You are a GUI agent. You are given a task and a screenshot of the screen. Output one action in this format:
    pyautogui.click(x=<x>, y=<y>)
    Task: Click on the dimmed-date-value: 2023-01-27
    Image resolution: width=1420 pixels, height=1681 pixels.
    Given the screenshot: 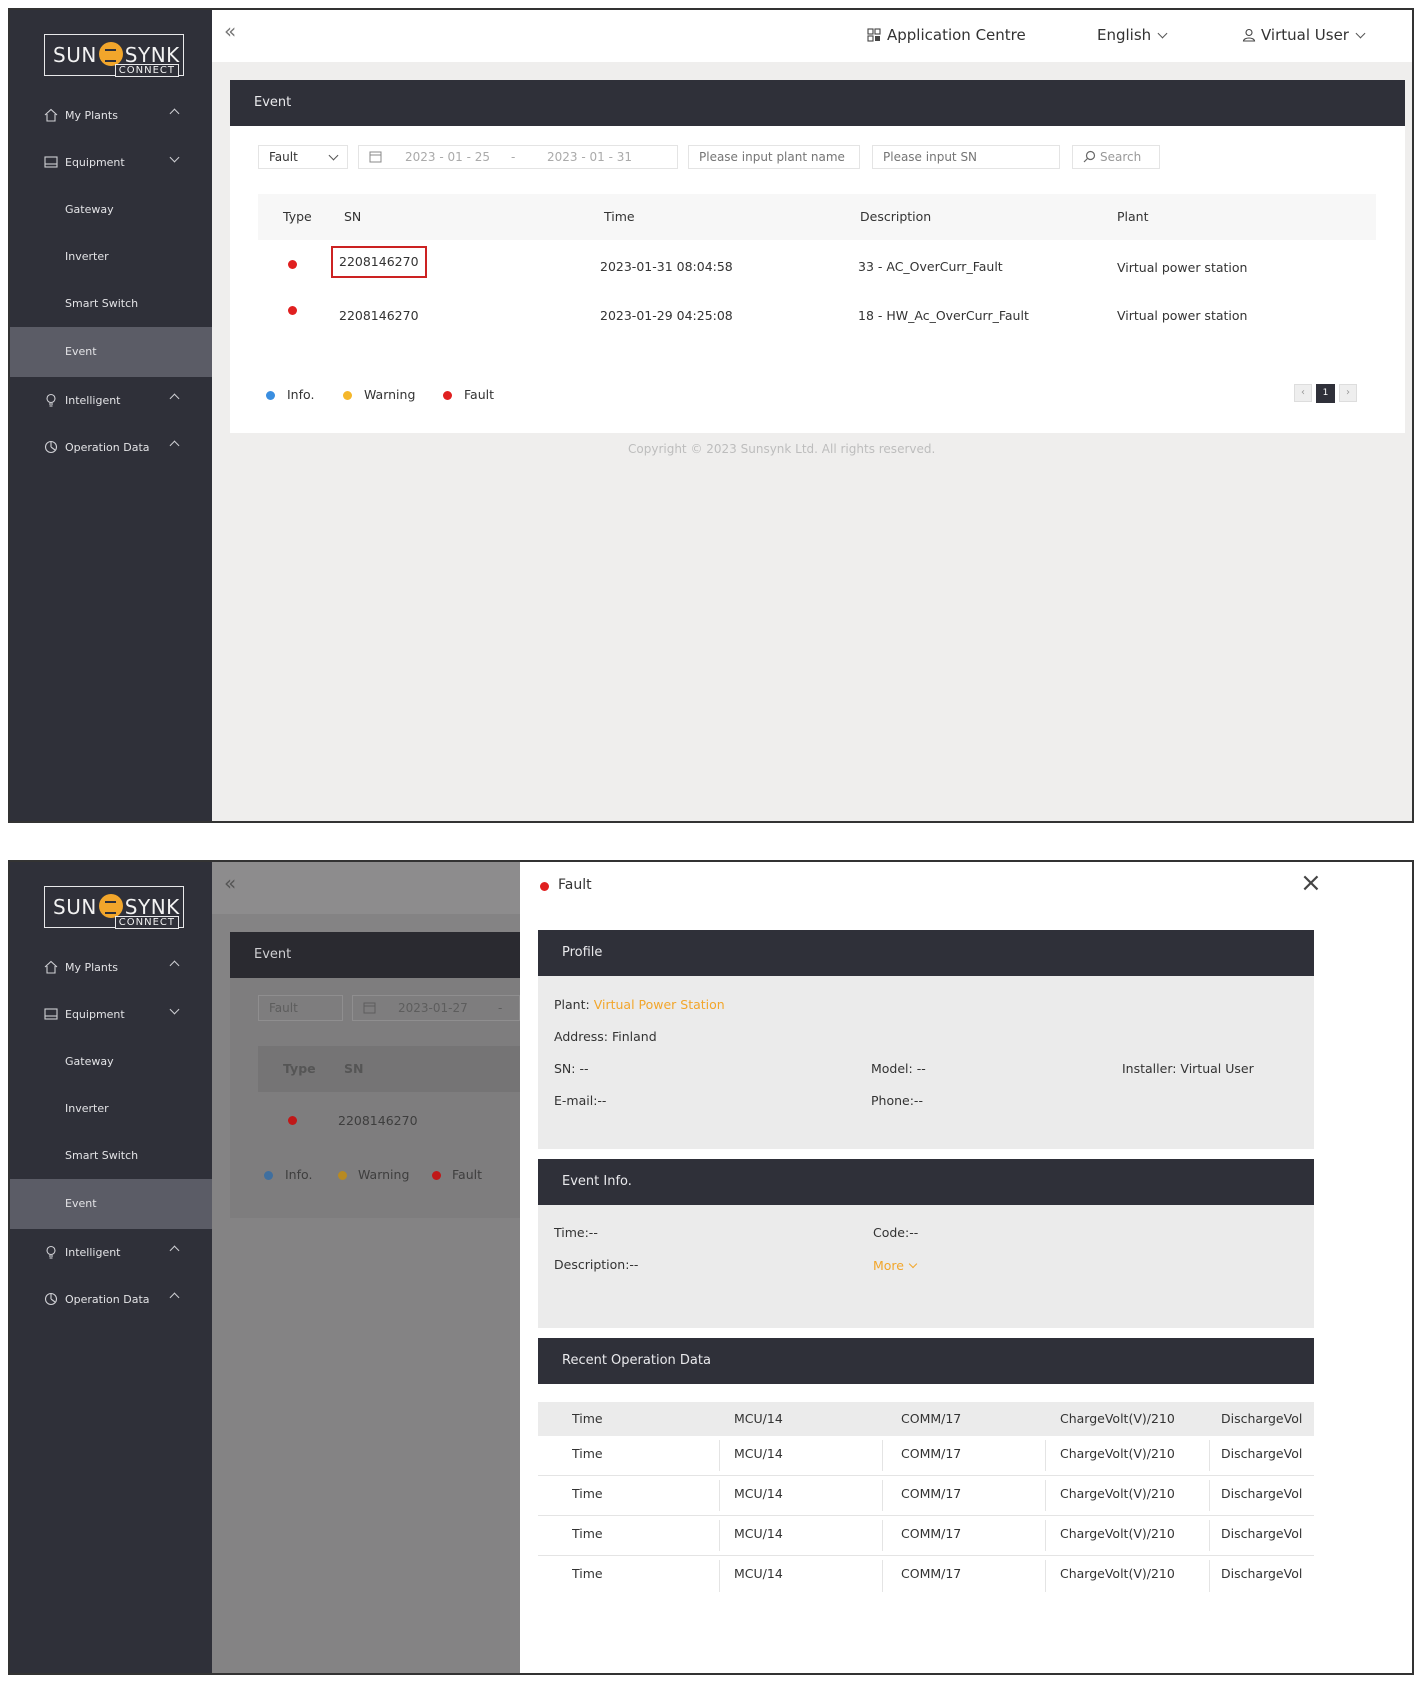 What is the action you would take?
    pyautogui.click(x=433, y=1008)
    